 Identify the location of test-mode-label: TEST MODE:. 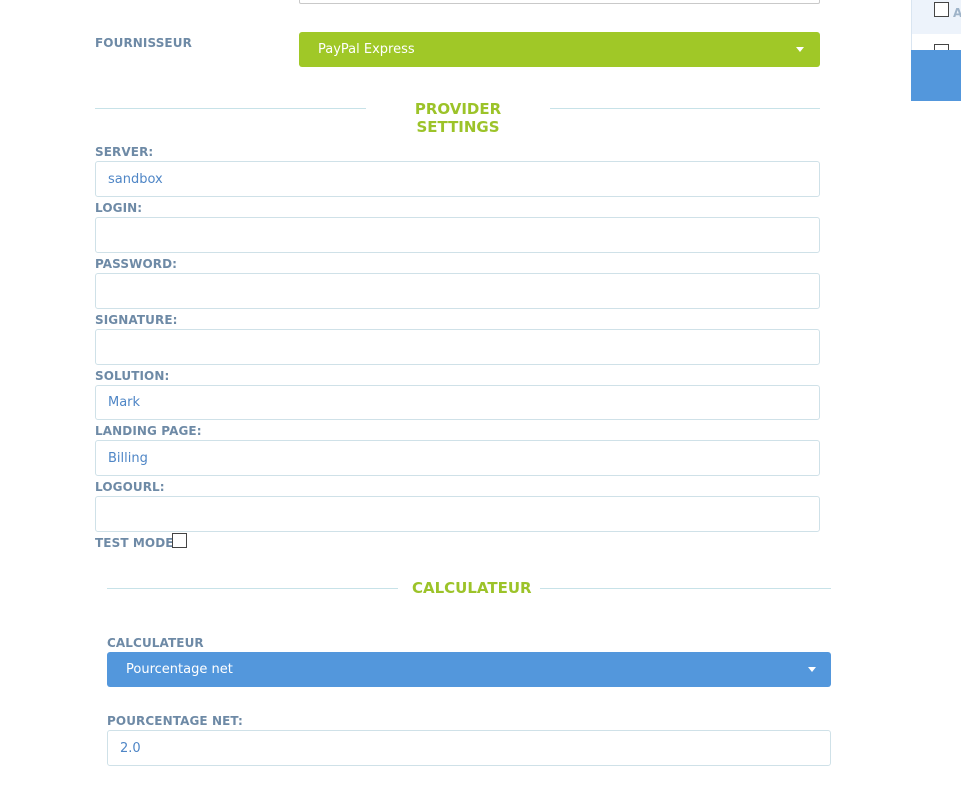
(137, 543).